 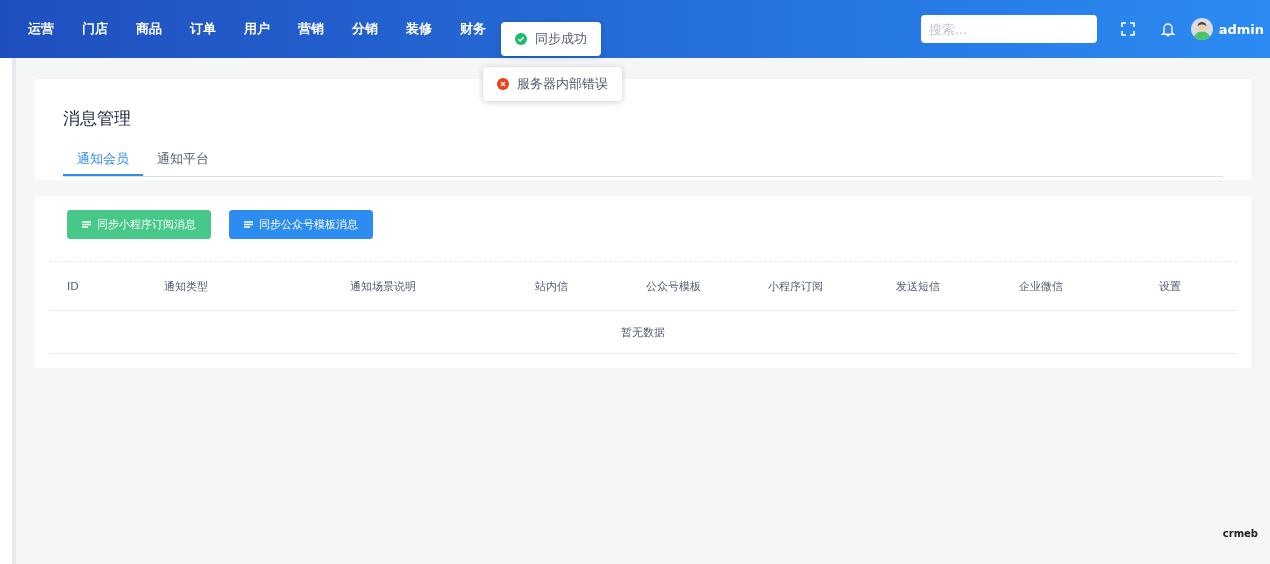 I want to click on toast-text: 同步成功, so click(x=561, y=39).